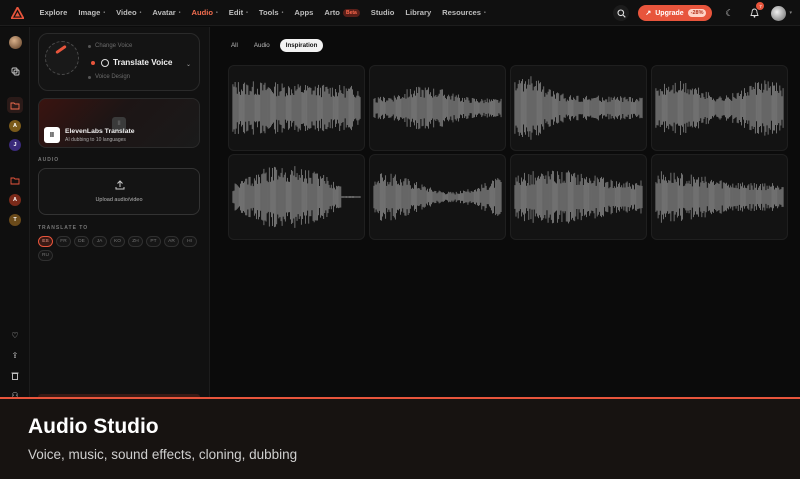 The image size is (800, 479). Describe the element at coordinates (63, 228) in the screenshot. I see `translate-section-label: TRANSLATE TO` at that location.